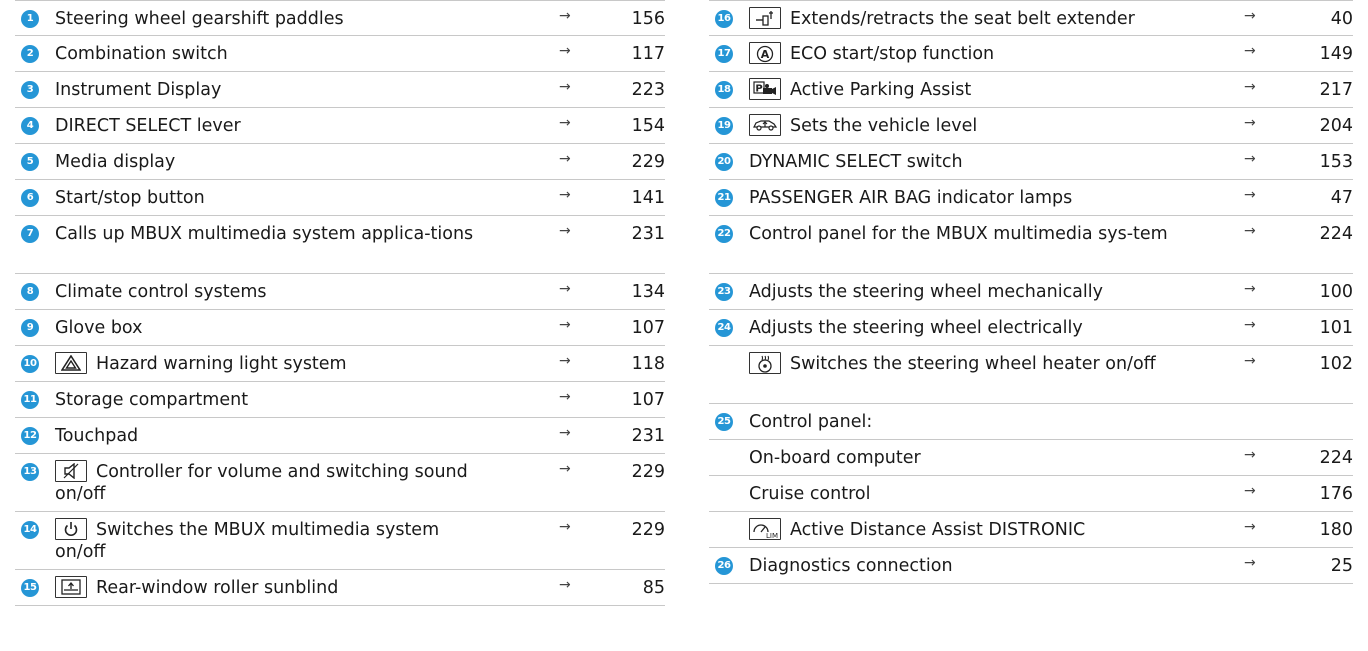  I want to click on page-reference-link: 40, so click(1323, 19).